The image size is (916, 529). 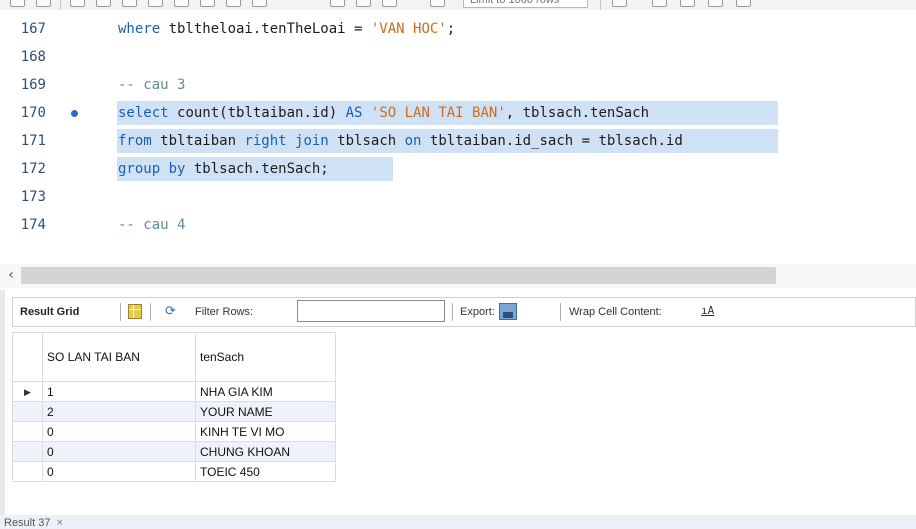 I want to click on table-row: 0 KINH TE VI MO, so click(x=174, y=431).